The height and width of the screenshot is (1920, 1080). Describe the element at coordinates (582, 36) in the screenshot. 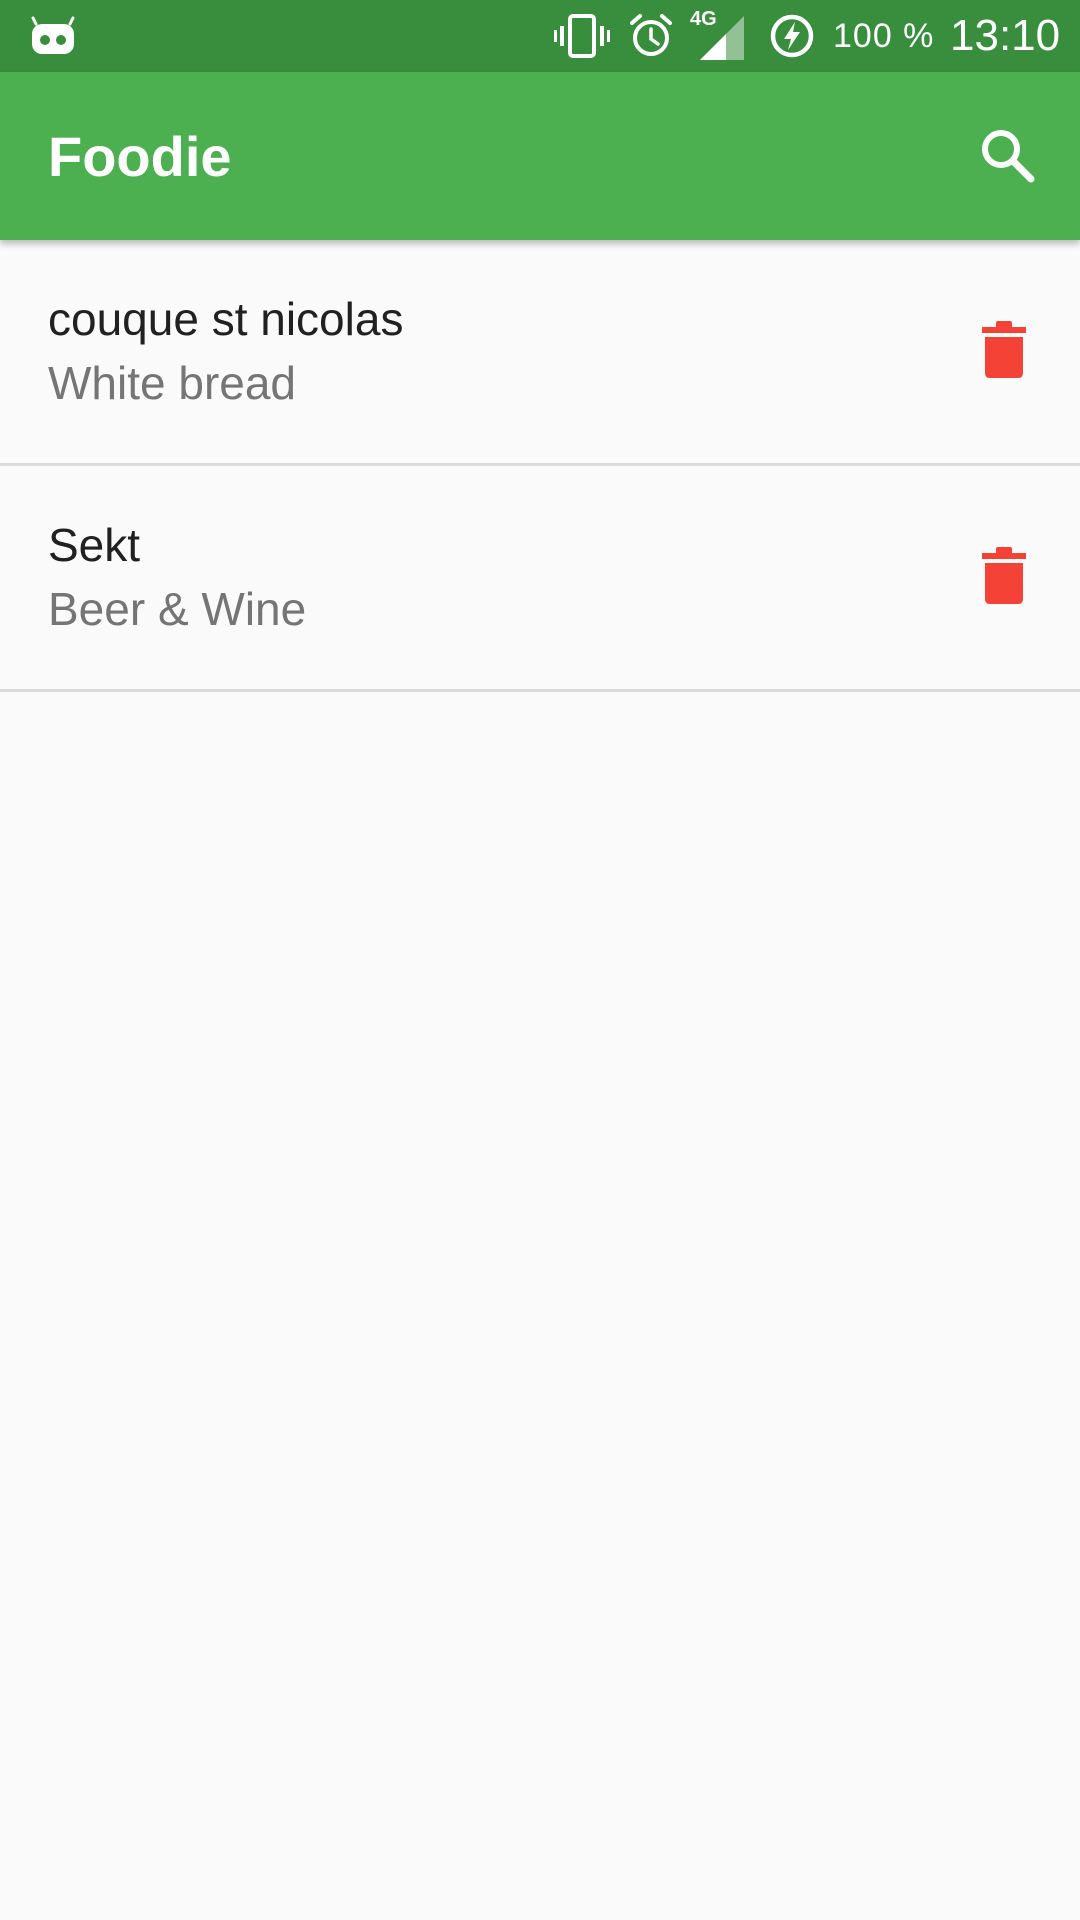

I see `vibrate-icon` at that location.